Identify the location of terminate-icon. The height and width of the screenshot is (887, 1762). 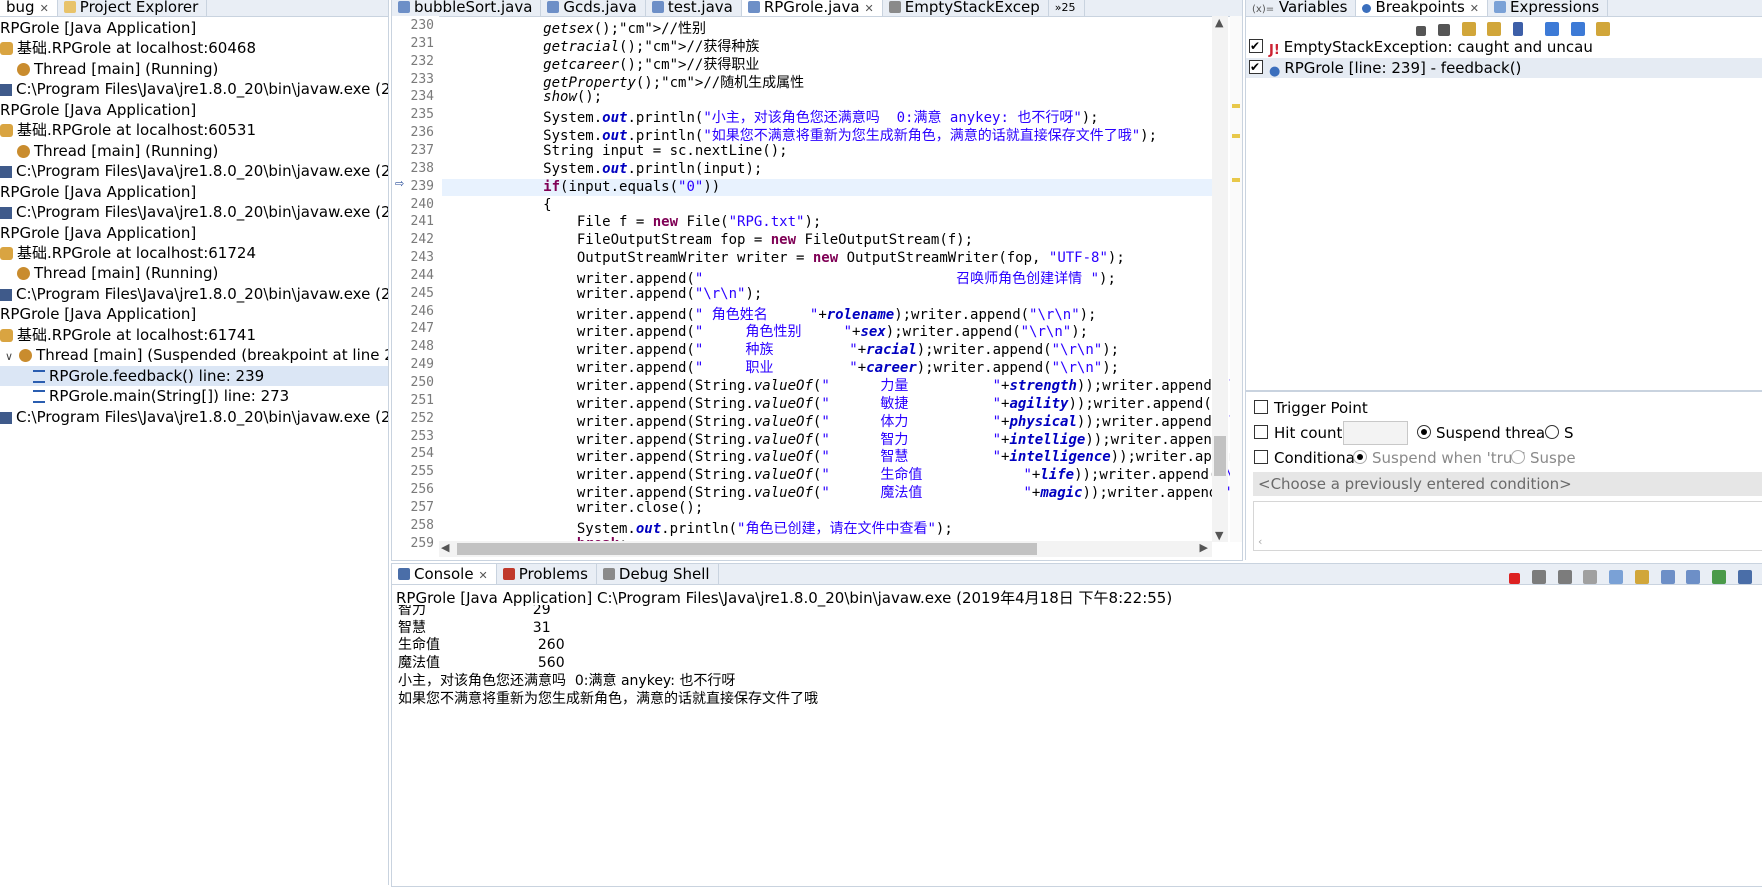
(1514, 578).